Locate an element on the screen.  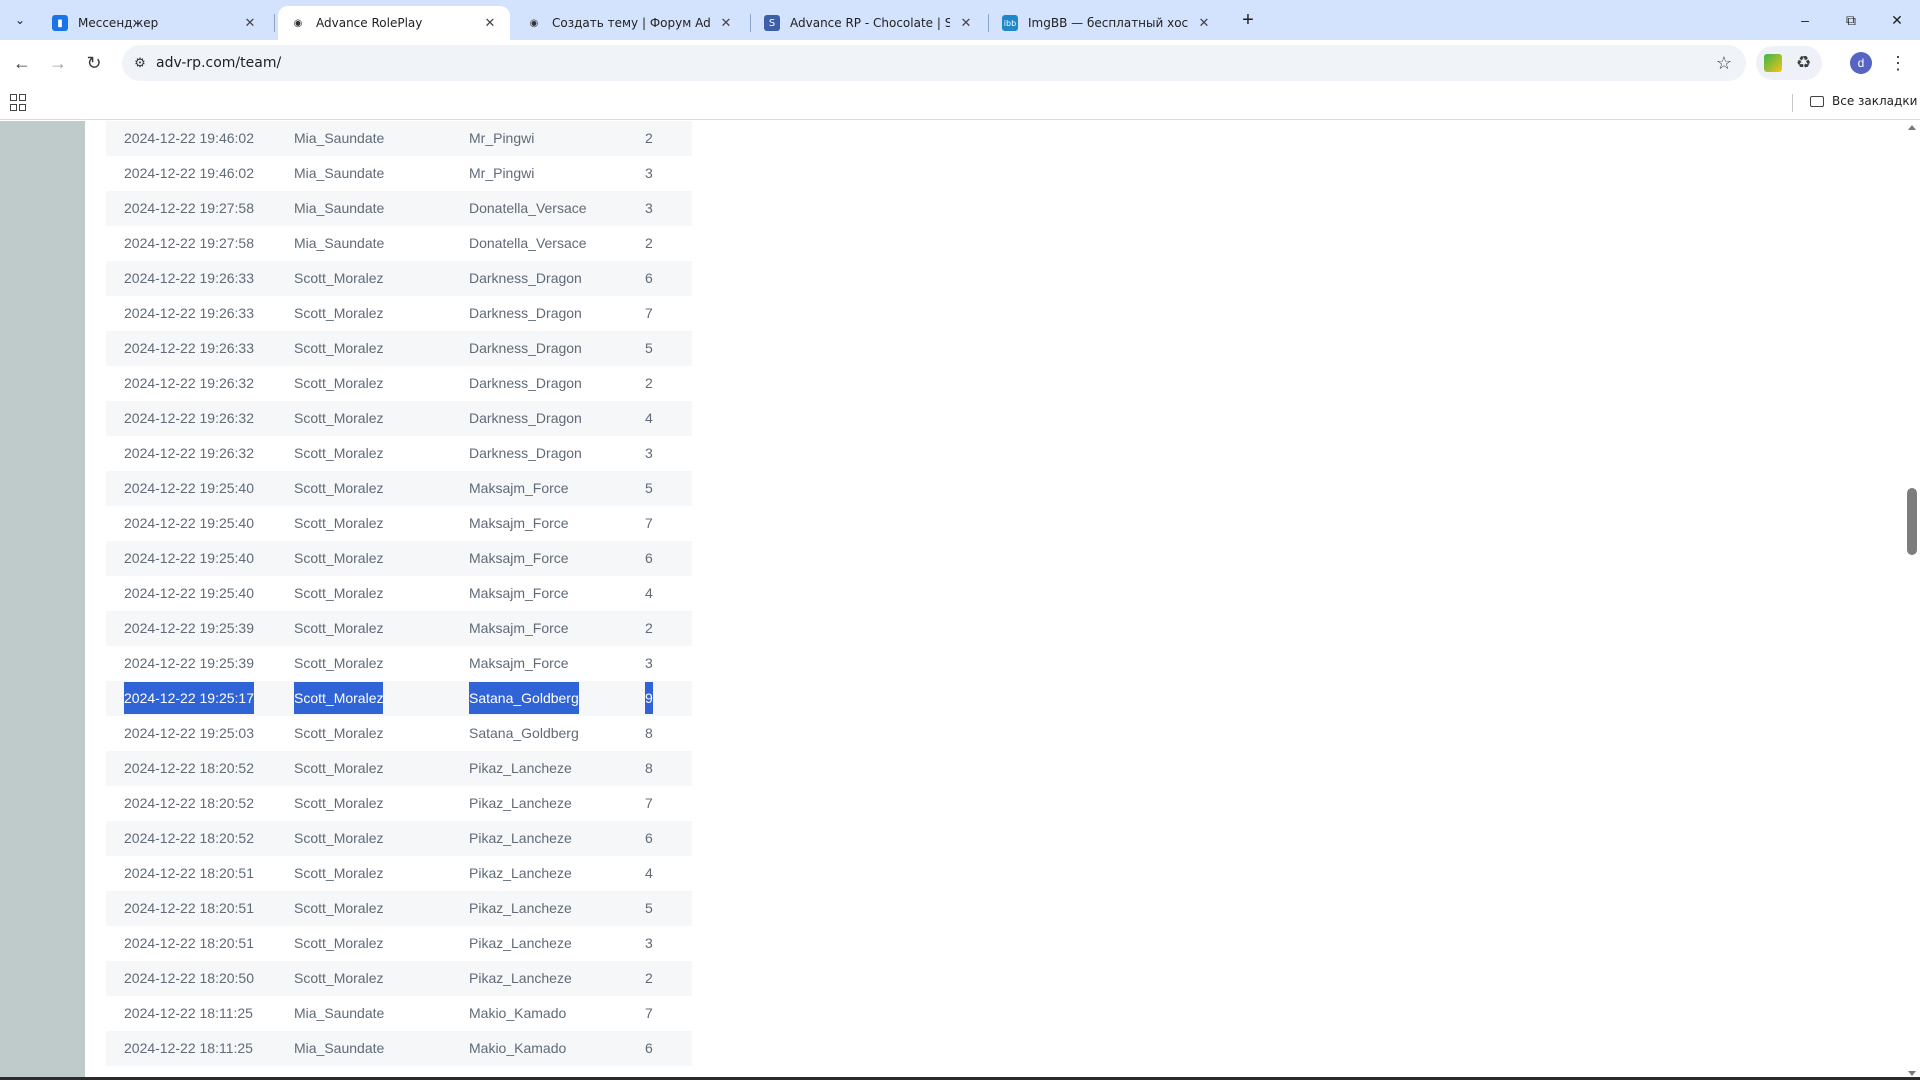
reload-button: ↻ is located at coordinates (94, 63).